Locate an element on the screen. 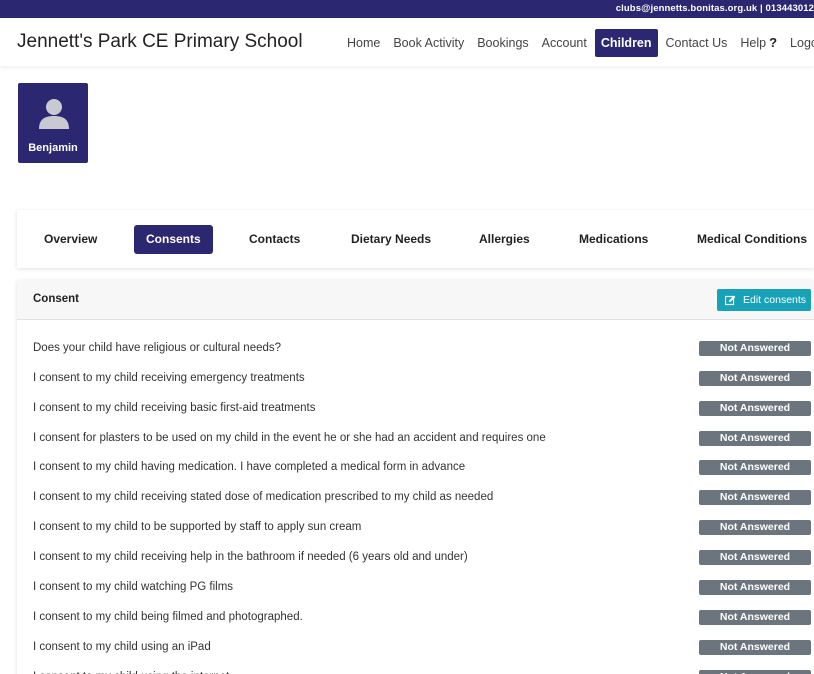 This screenshot has height=674, width=814. nav-account: Account is located at coordinates (564, 43).